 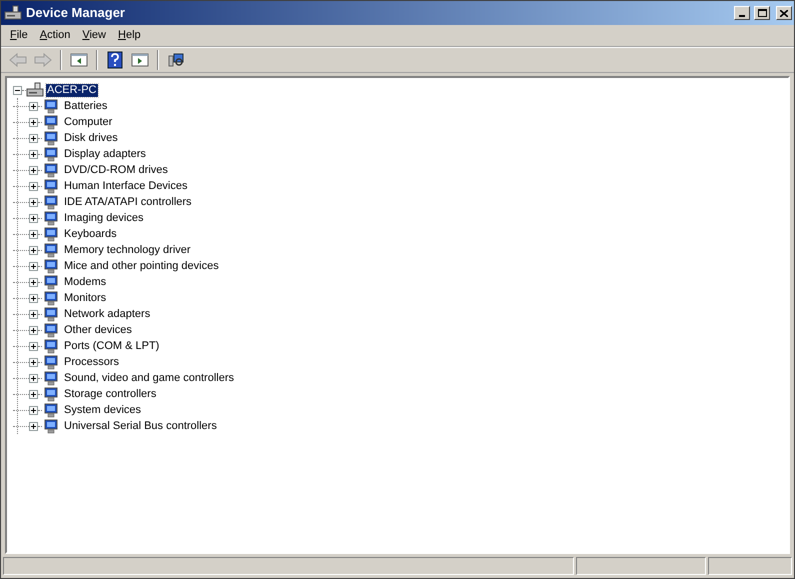 I want to click on close-icon, so click(x=784, y=13).